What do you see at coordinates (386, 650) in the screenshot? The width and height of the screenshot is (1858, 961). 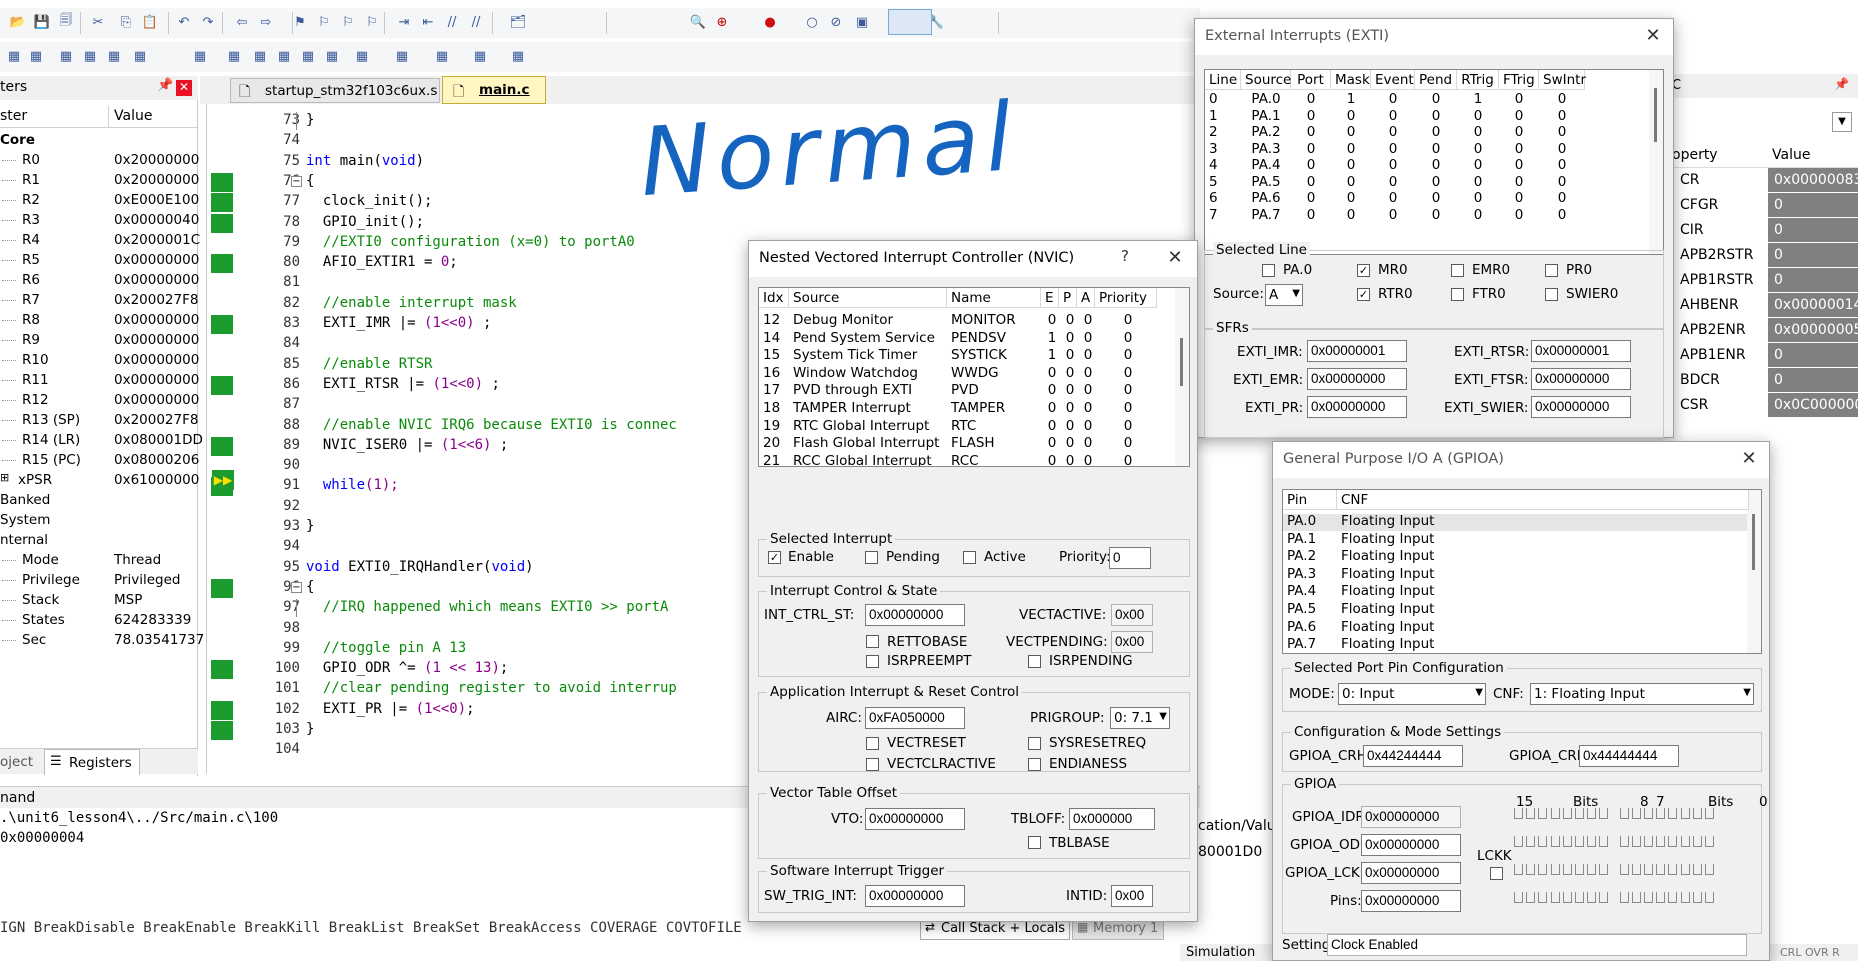 I see `code-line: //toggle pin A 13` at bounding box center [386, 650].